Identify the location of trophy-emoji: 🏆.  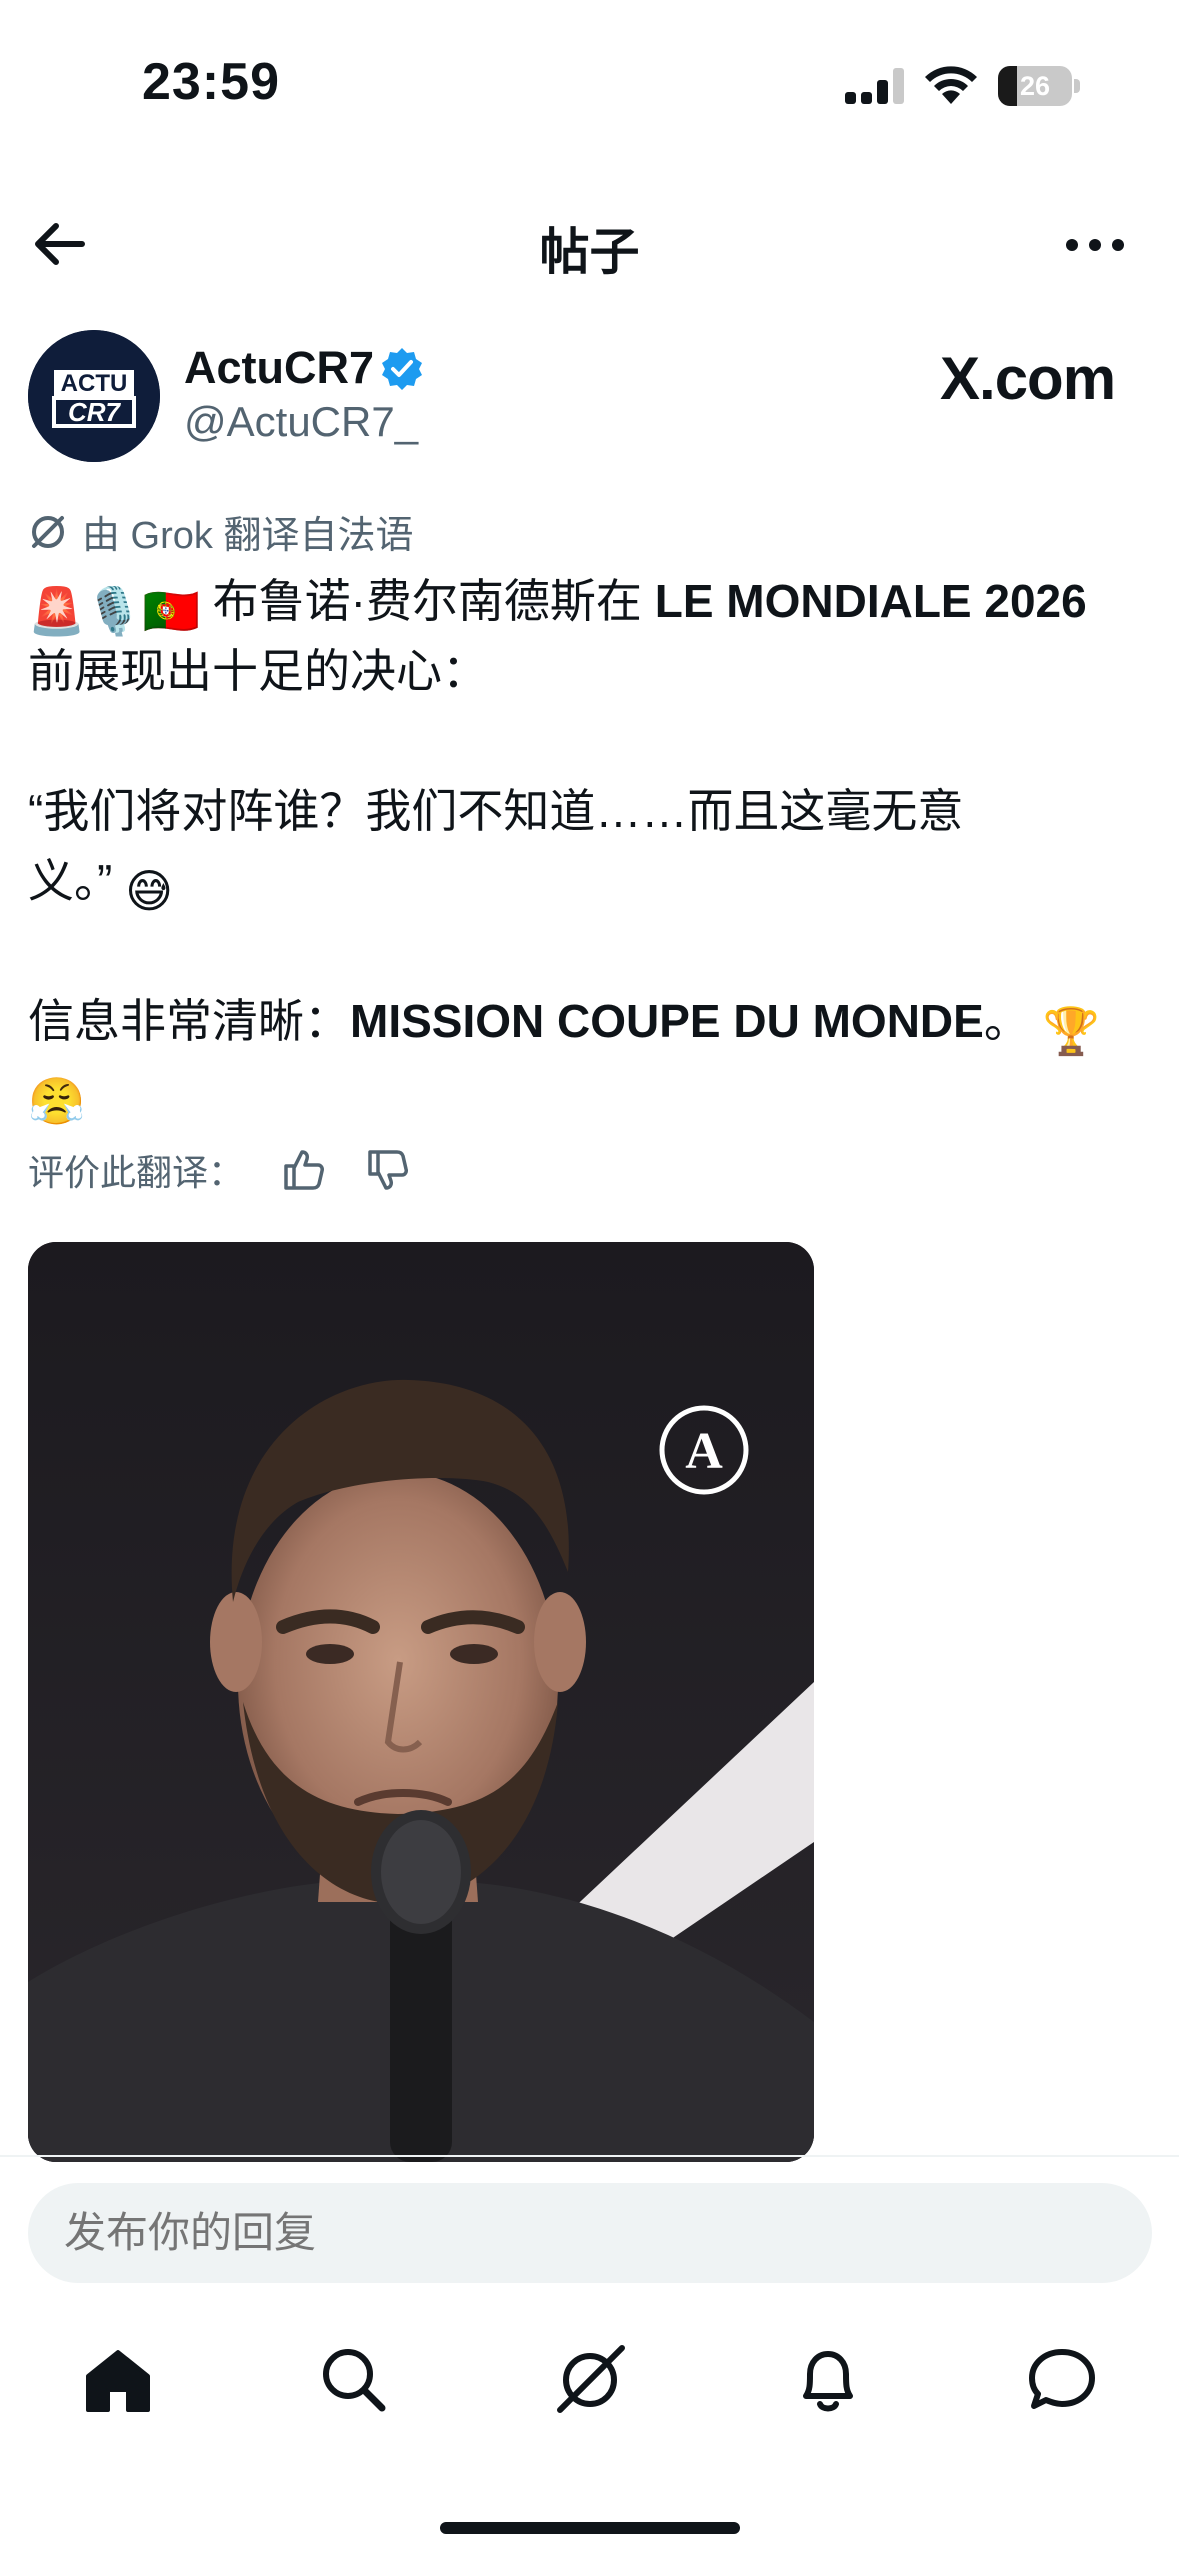
(1071, 1031).